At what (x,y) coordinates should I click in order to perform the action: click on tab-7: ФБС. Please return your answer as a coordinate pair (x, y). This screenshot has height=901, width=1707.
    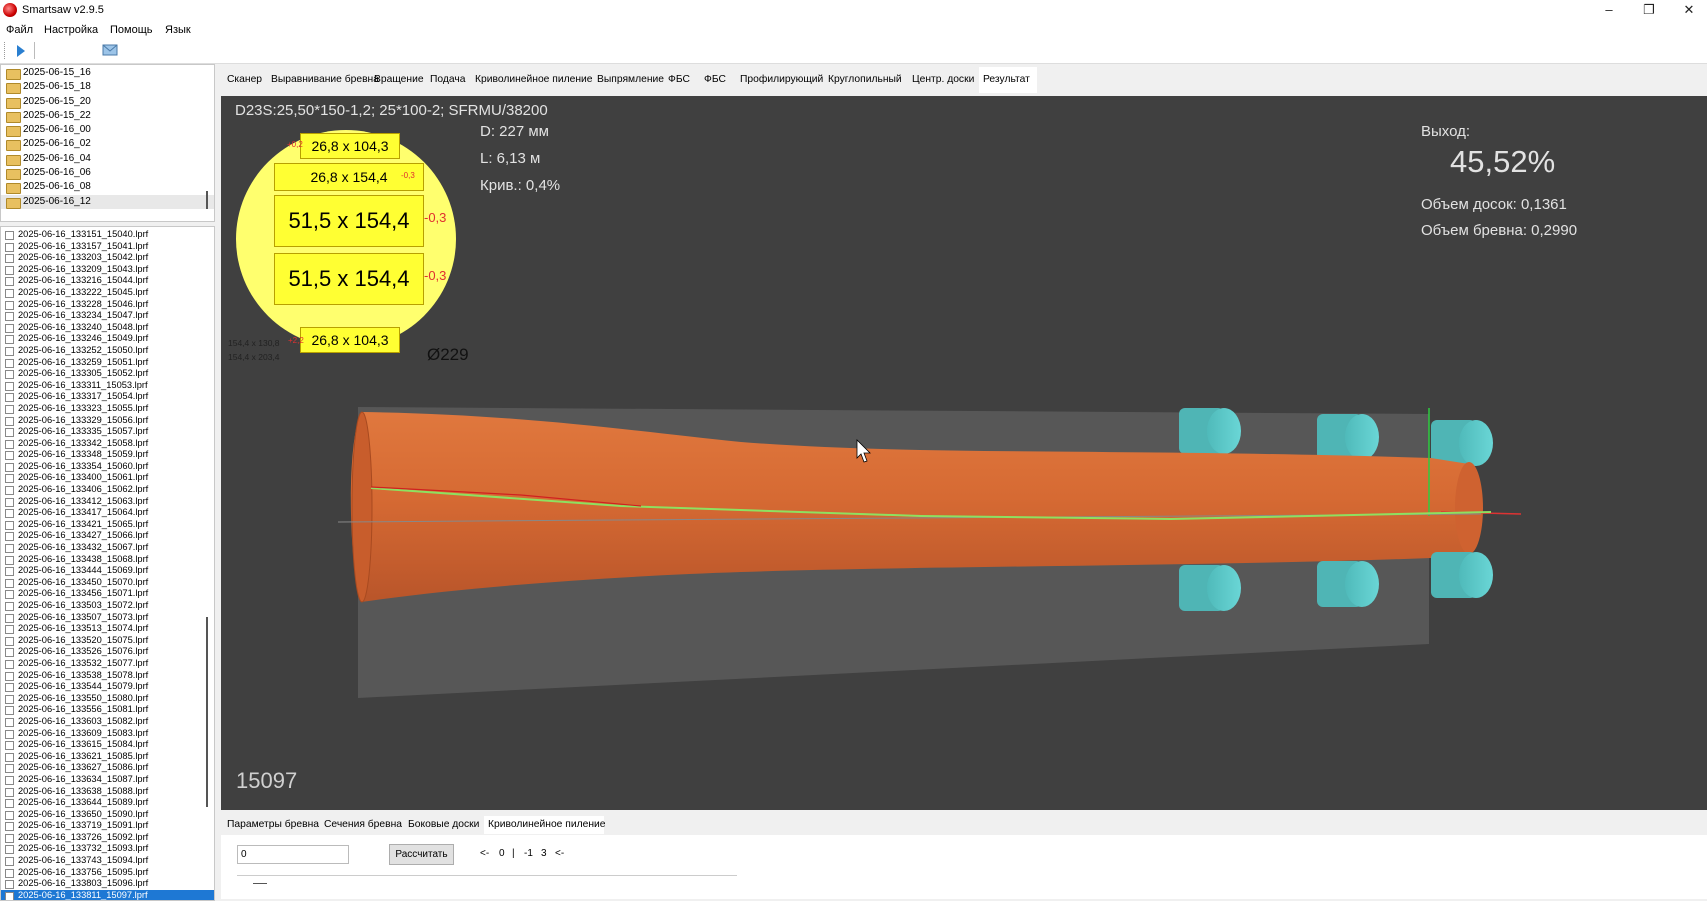
    Looking at the image, I should click on (718, 80).